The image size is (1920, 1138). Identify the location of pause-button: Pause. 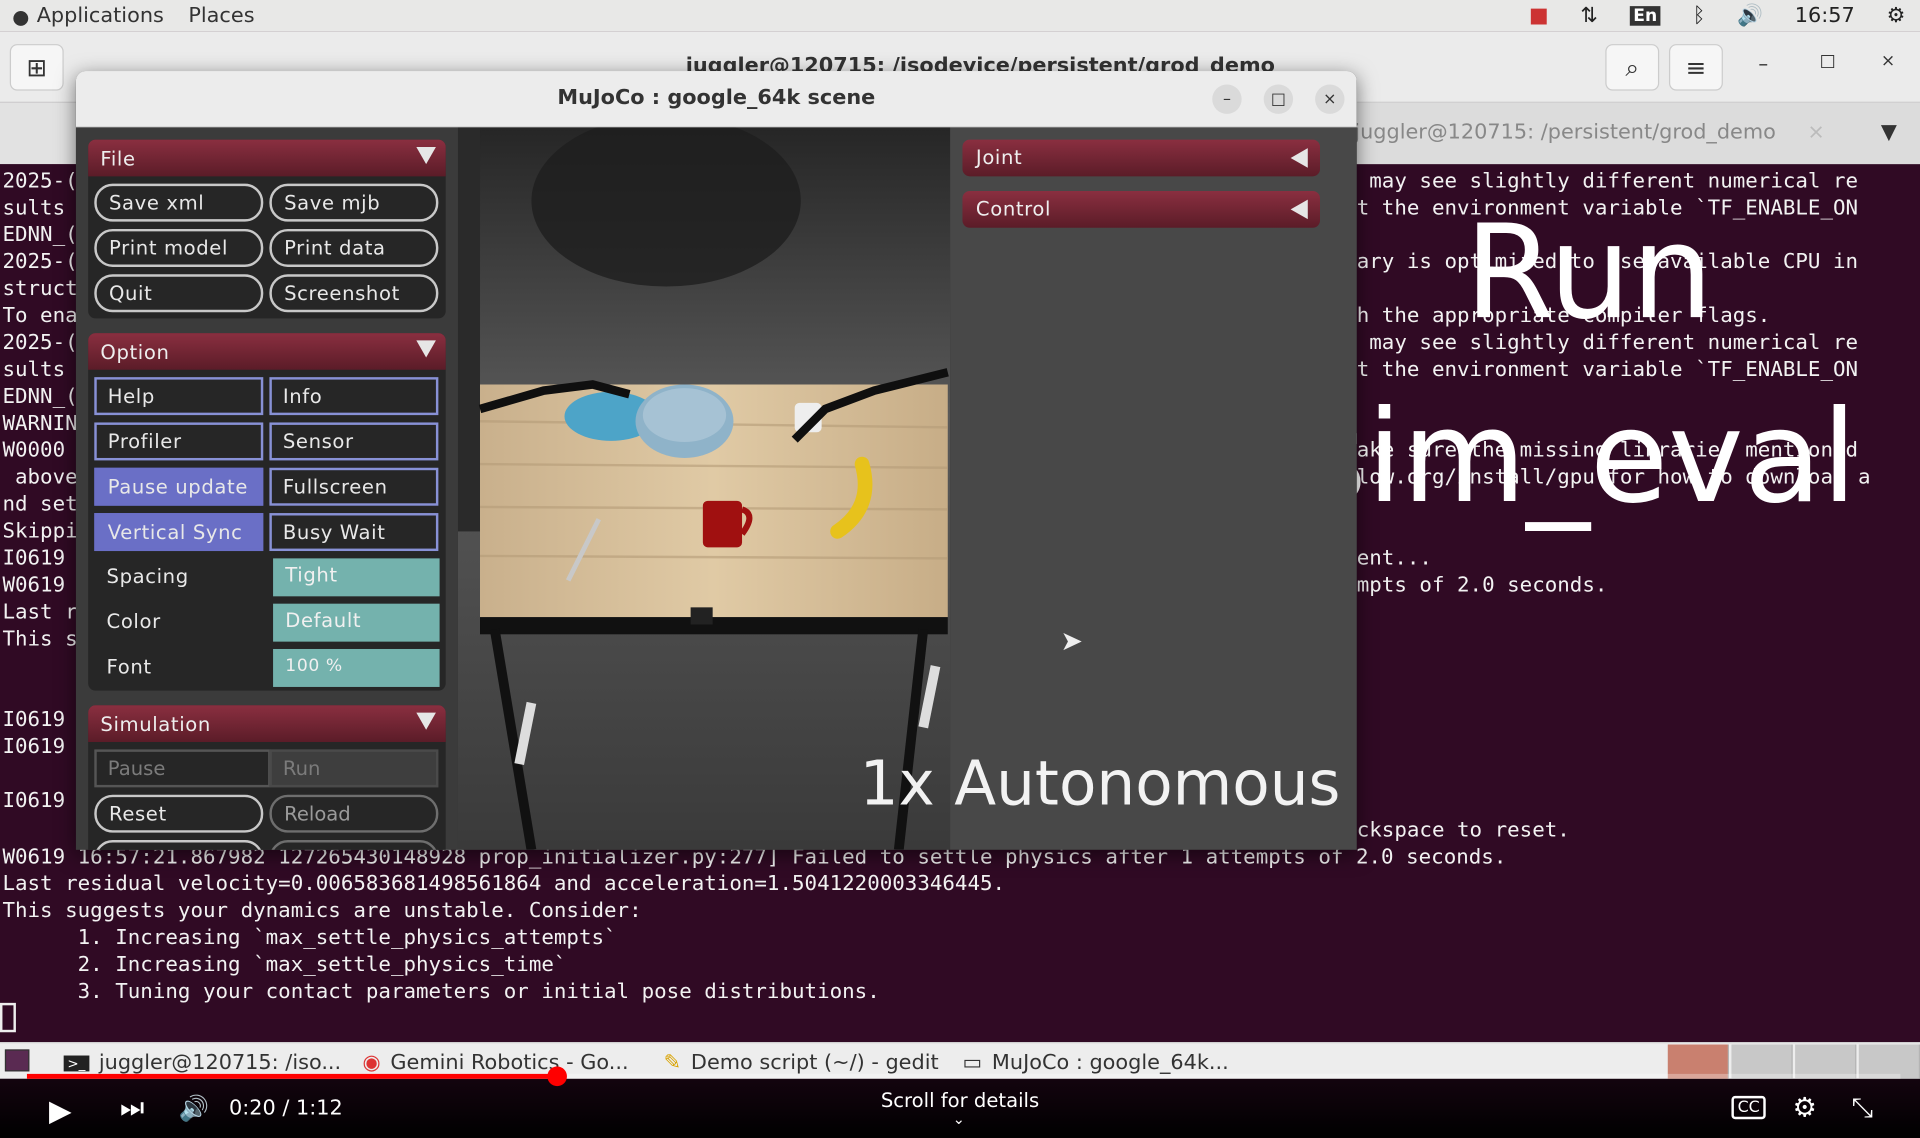
(182, 768).